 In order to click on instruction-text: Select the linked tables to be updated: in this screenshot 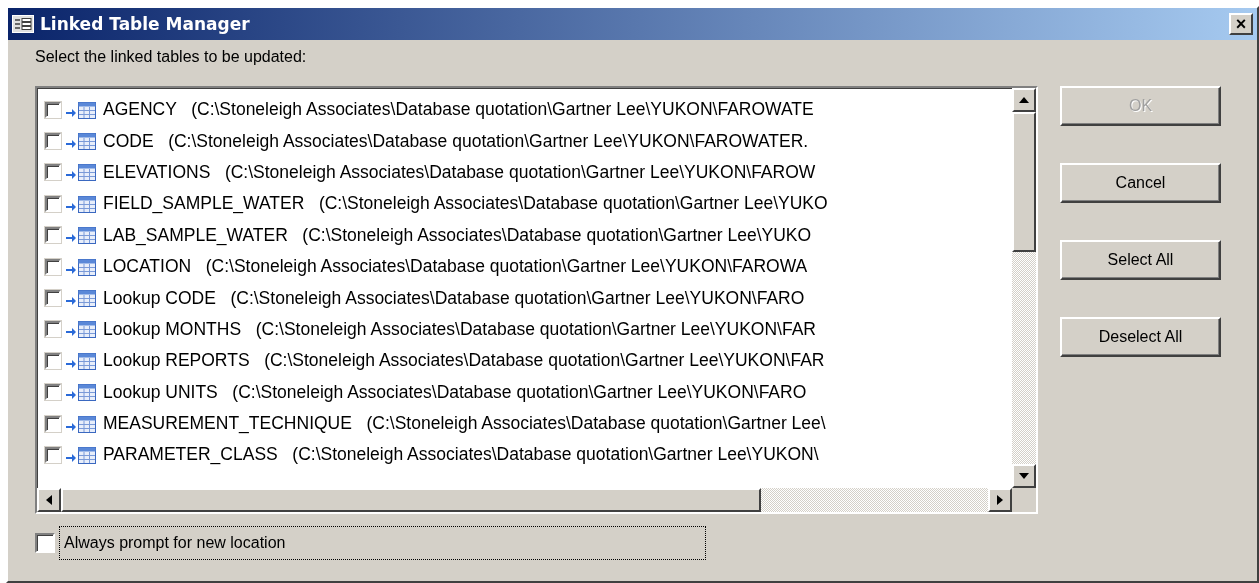, I will do `click(171, 57)`.